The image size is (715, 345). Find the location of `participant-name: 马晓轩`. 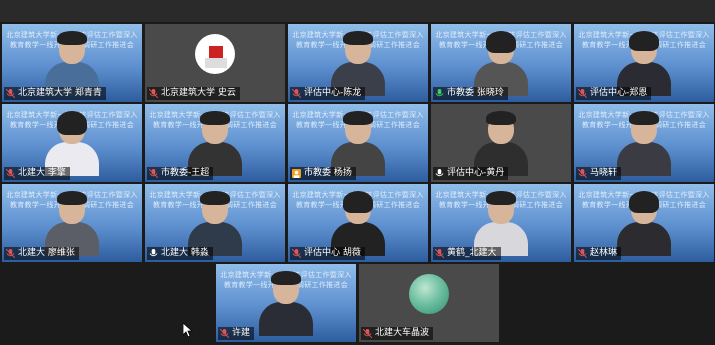

participant-name: 马晓轩 is located at coordinates (604, 173).